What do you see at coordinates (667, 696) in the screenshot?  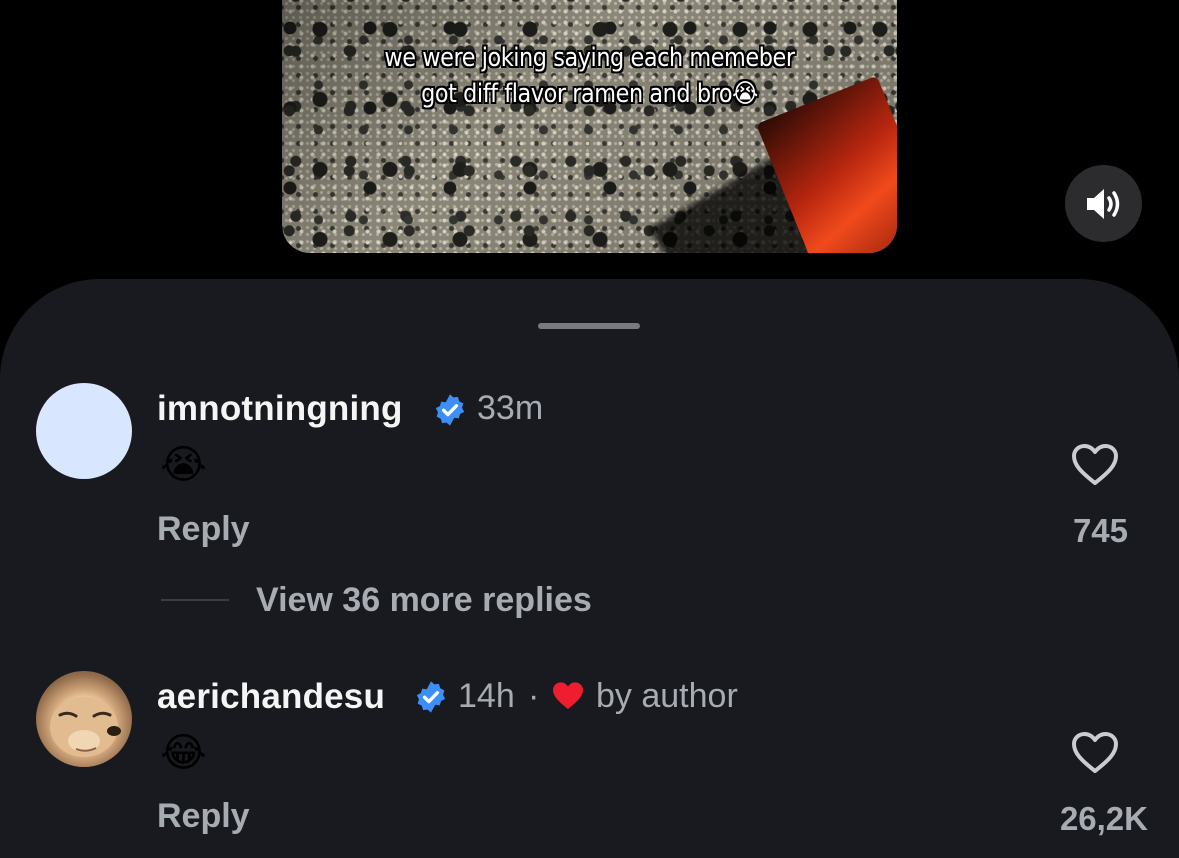 I see `liked-by-author-label: by author` at bounding box center [667, 696].